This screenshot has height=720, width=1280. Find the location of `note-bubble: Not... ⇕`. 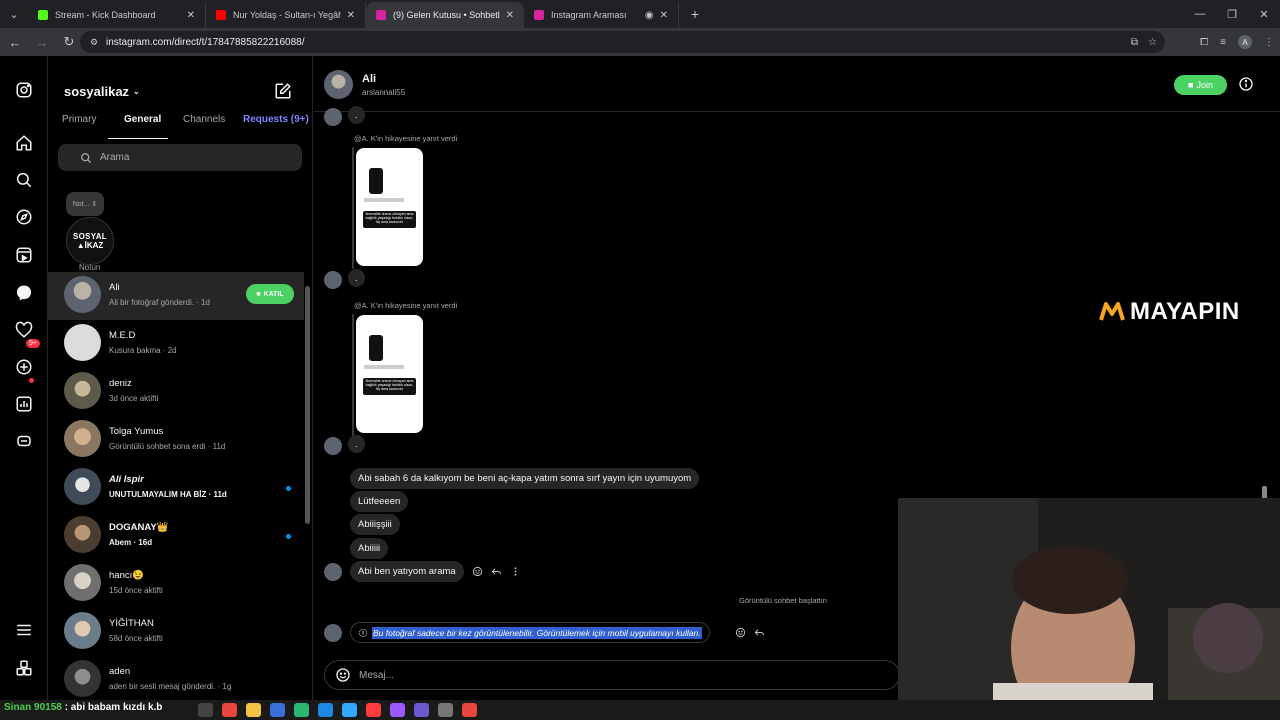

note-bubble: Not... ⇕ is located at coordinates (85, 204).